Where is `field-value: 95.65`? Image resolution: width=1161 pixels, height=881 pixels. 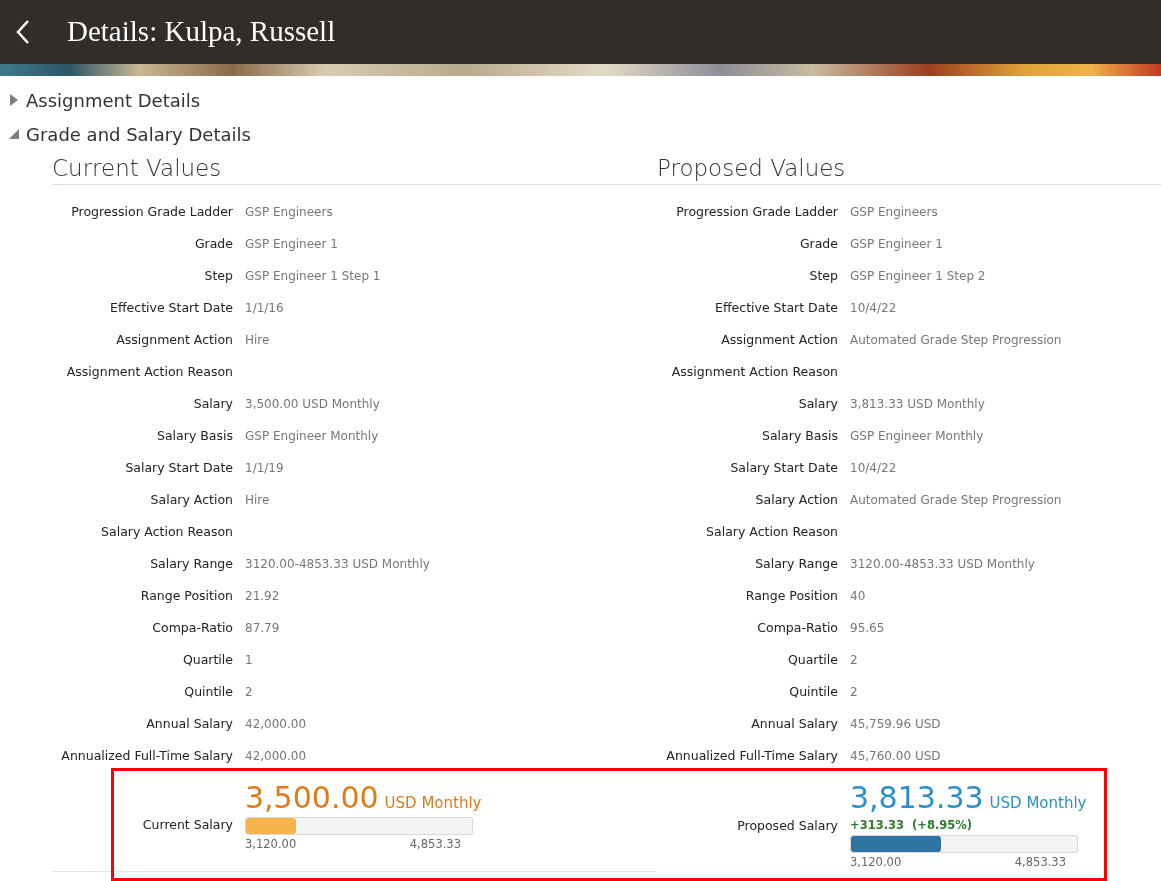
field-value: 95.65 is located at coordinates (868, 628).